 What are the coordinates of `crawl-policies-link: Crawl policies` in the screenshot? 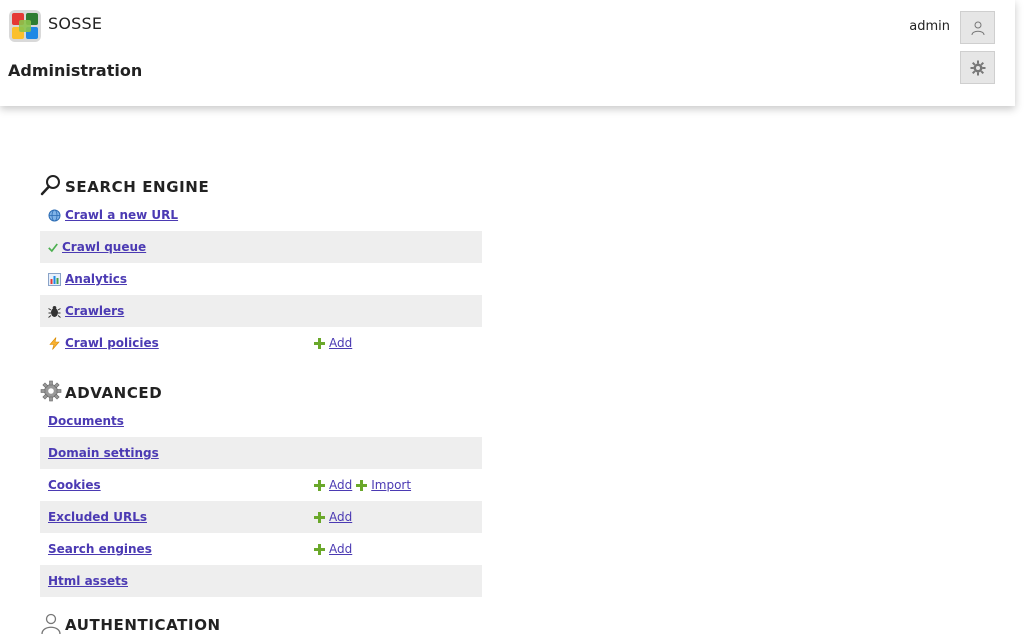 It's located at (112, 343).